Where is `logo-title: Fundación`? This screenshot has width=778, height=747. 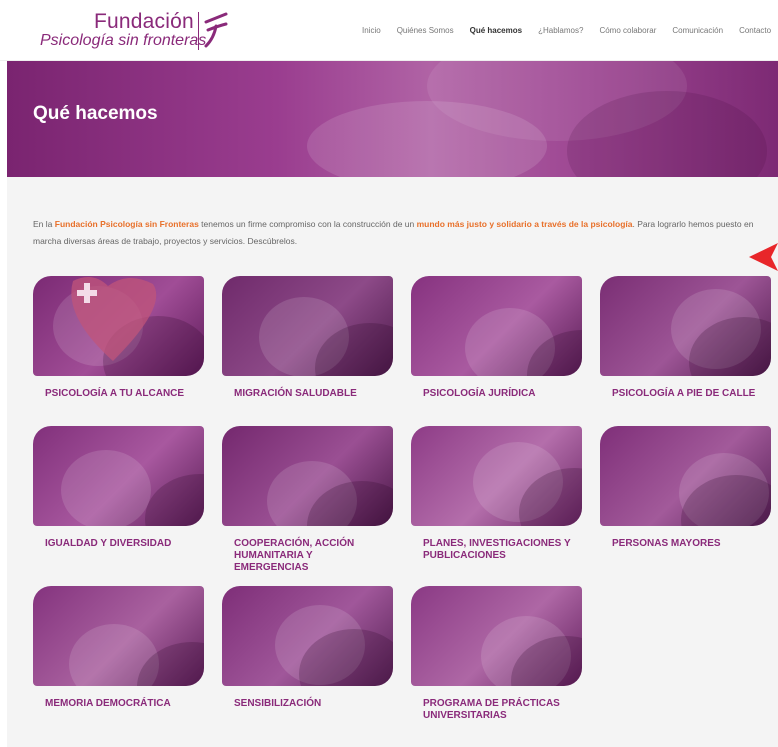 logo-title: Fundación is located at coordinates (144, 21).